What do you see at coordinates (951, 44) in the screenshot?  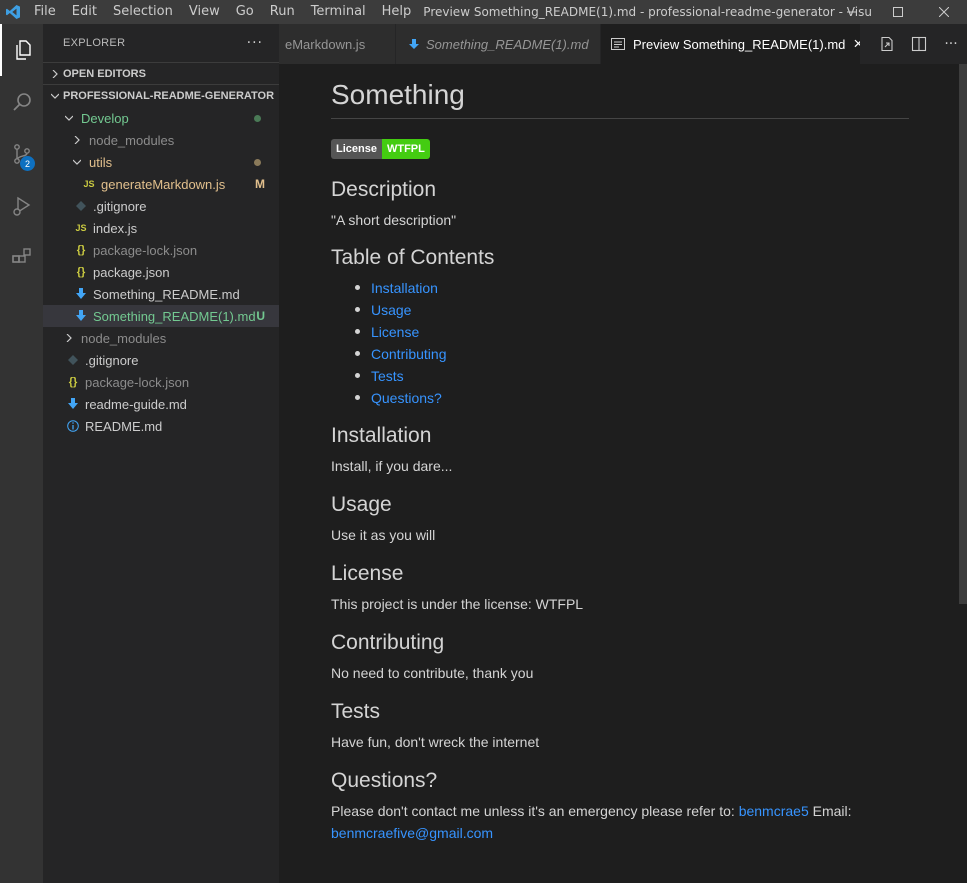 I see `more-actions-button: ···` at bounding box center [951, 44].